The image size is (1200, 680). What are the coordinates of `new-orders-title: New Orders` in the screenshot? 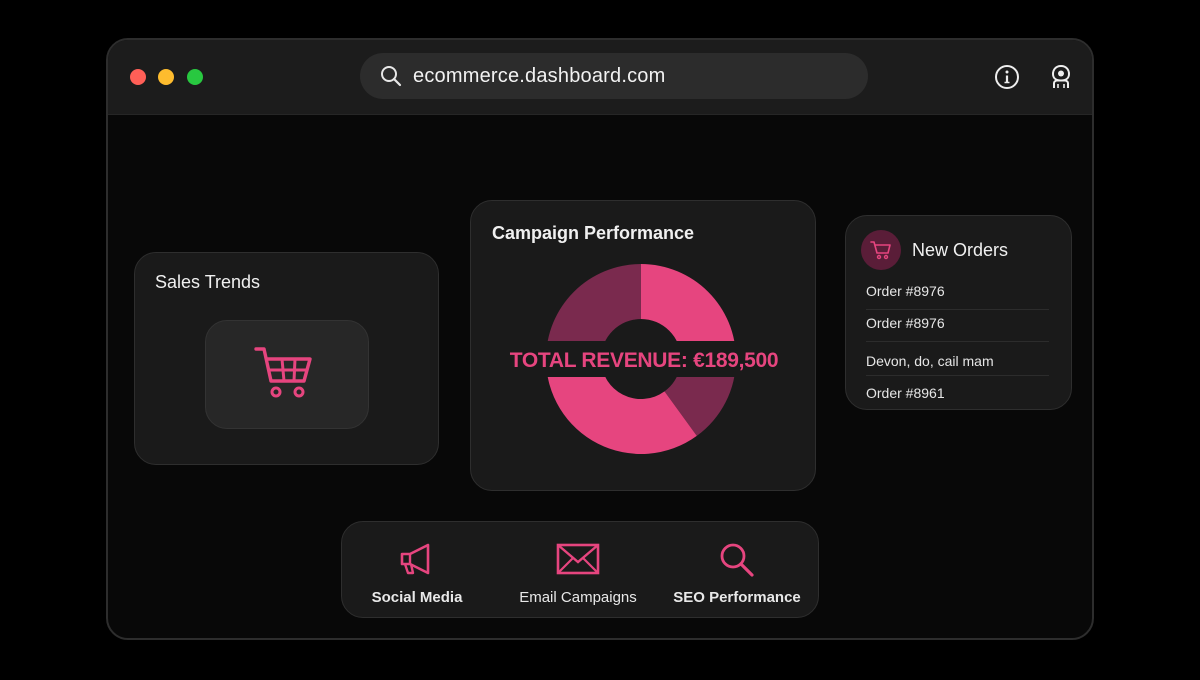 It's located at (960, 250).